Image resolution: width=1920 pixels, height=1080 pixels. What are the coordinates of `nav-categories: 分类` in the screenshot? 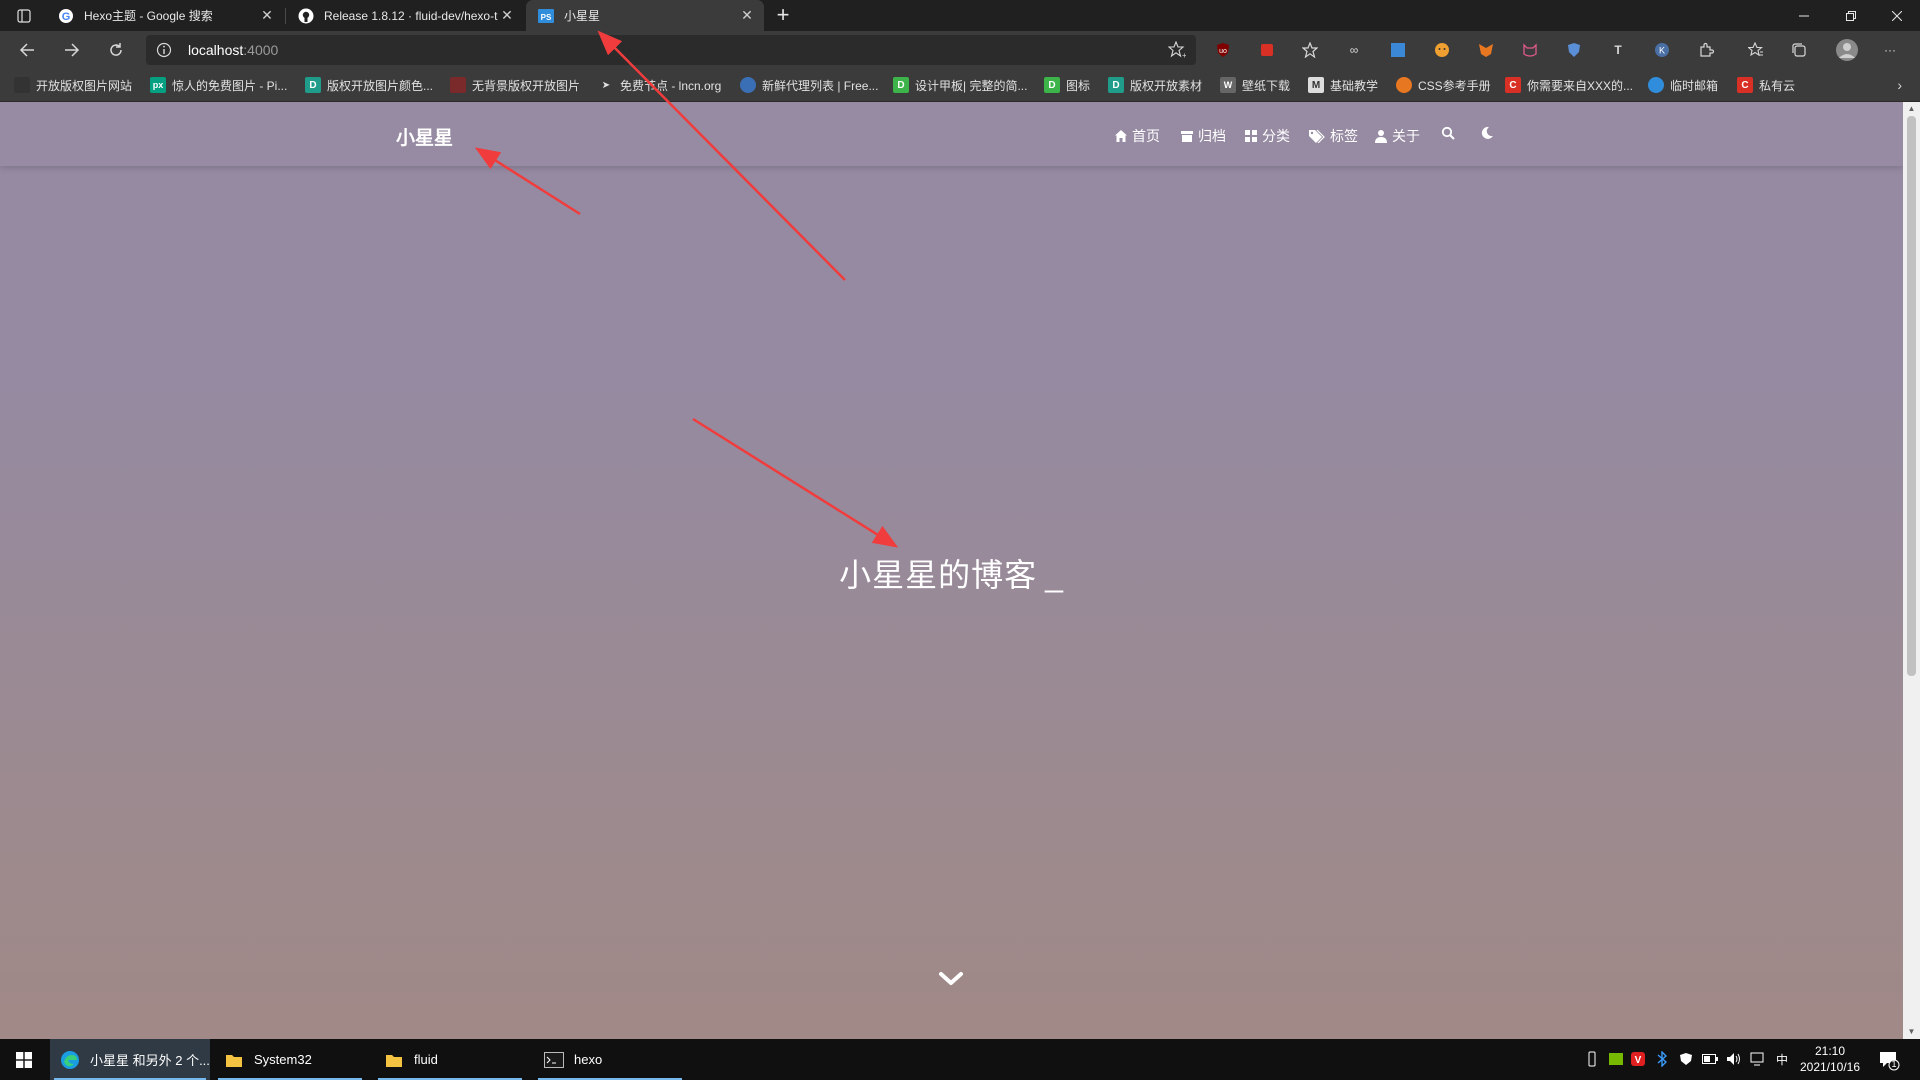 It's located at (1267, 136).